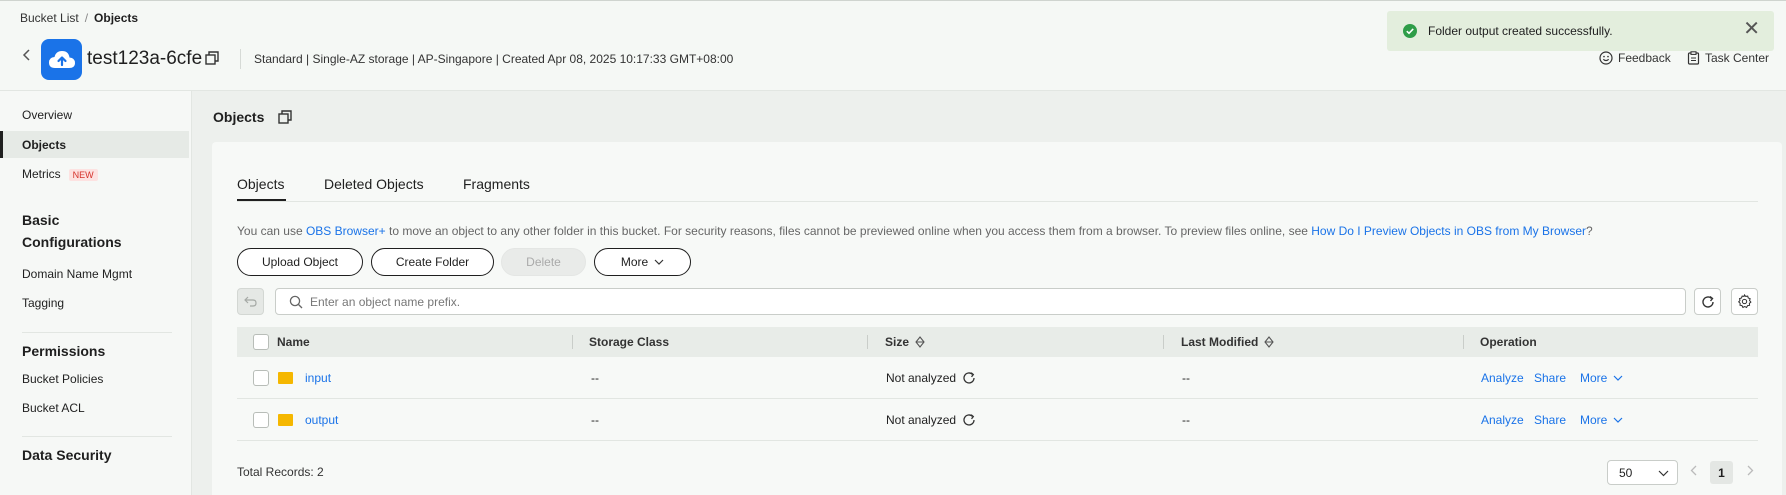 The image size is (1786, 495). Describe the element at coordinates (296, 303) in the screenshot. I see `search-icon` at that location.